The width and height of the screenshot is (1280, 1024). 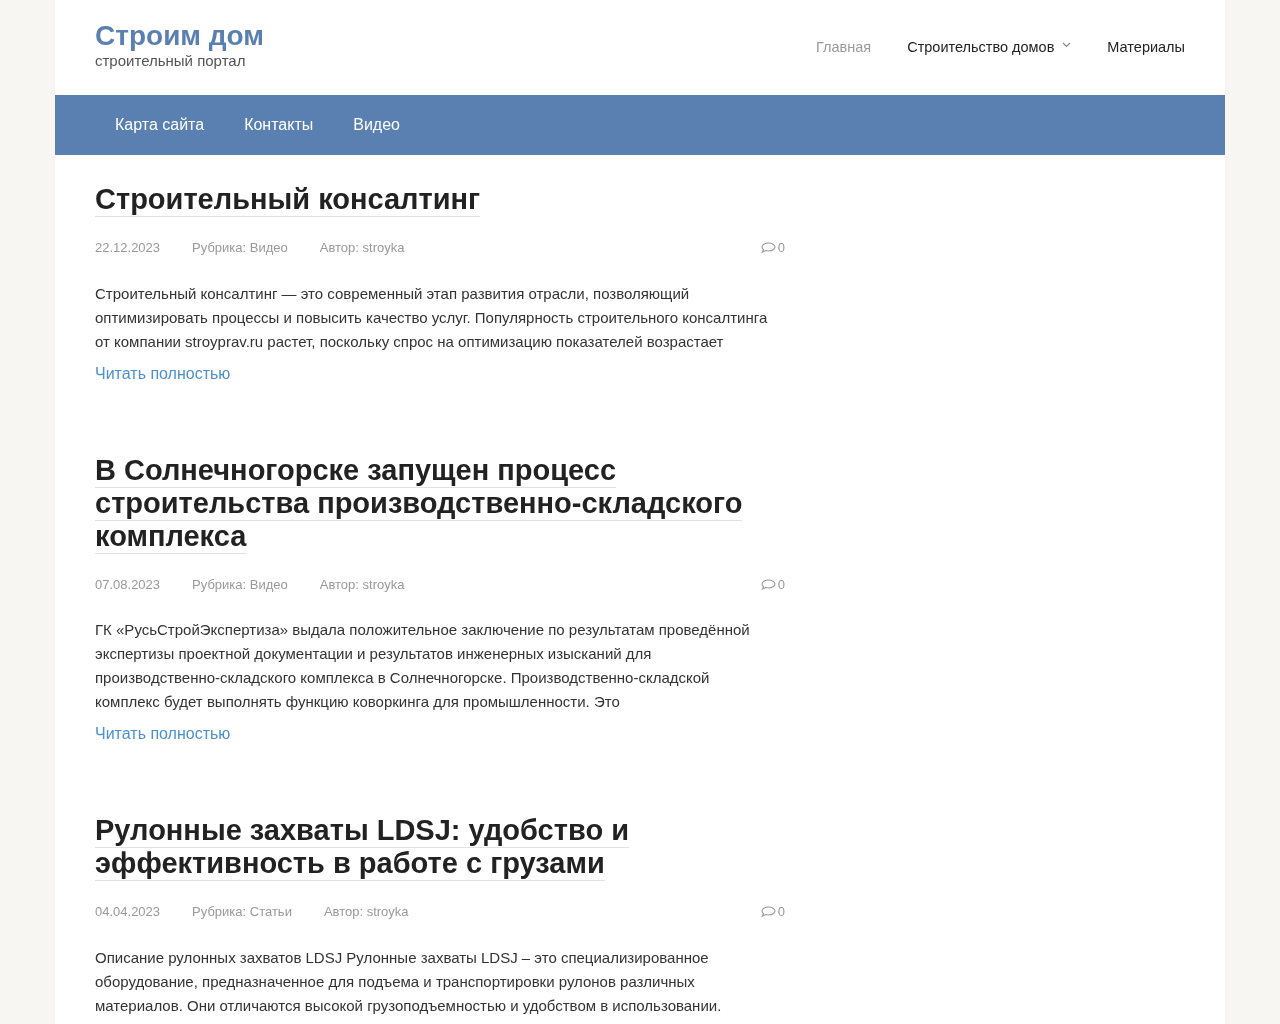 What do you see at coordinates (843, 47) in the screenshot?
I see `nav-link: Главная` at bounding box center [843, 47].